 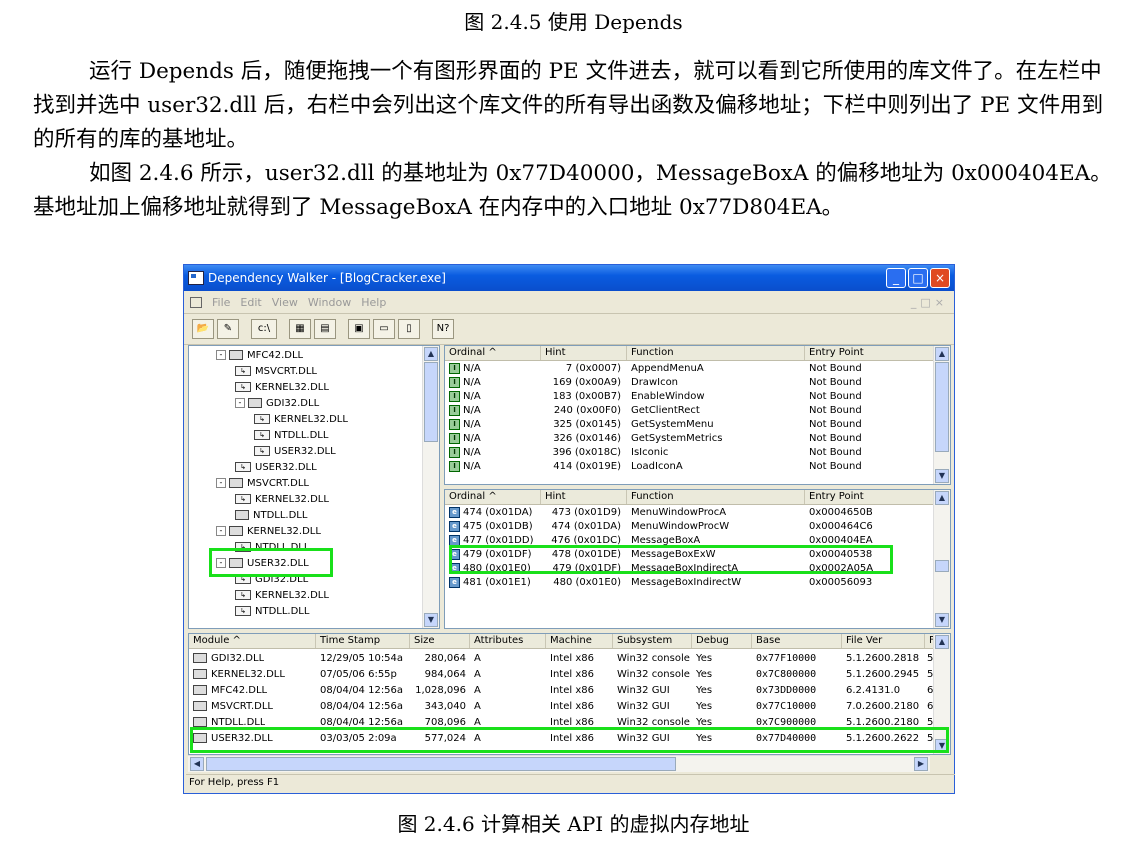 I want to click on menu-edit: Edit, so click(x=250, y=302).